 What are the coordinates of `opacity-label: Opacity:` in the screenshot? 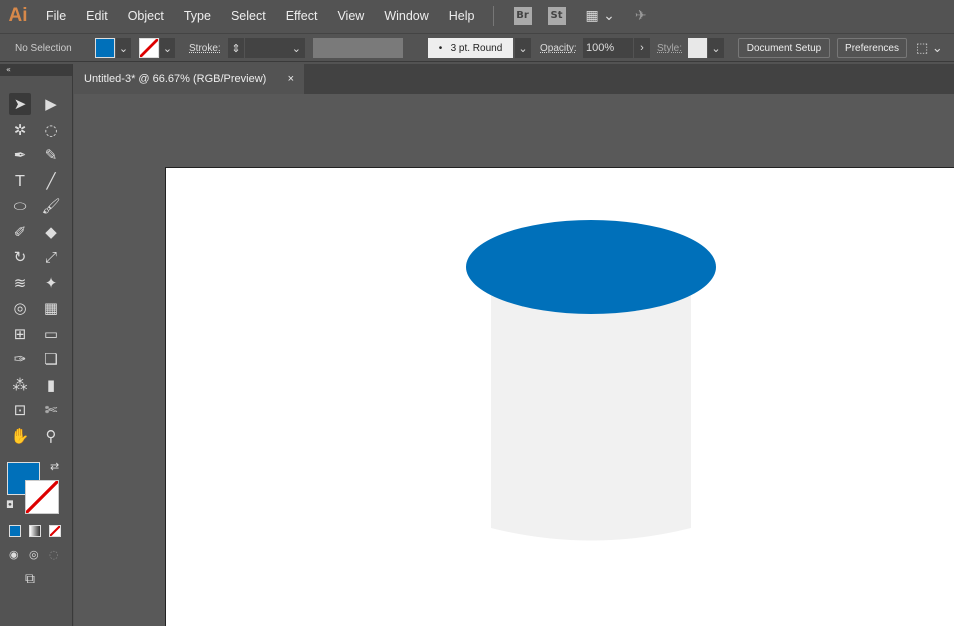 It's located at (558, 48).